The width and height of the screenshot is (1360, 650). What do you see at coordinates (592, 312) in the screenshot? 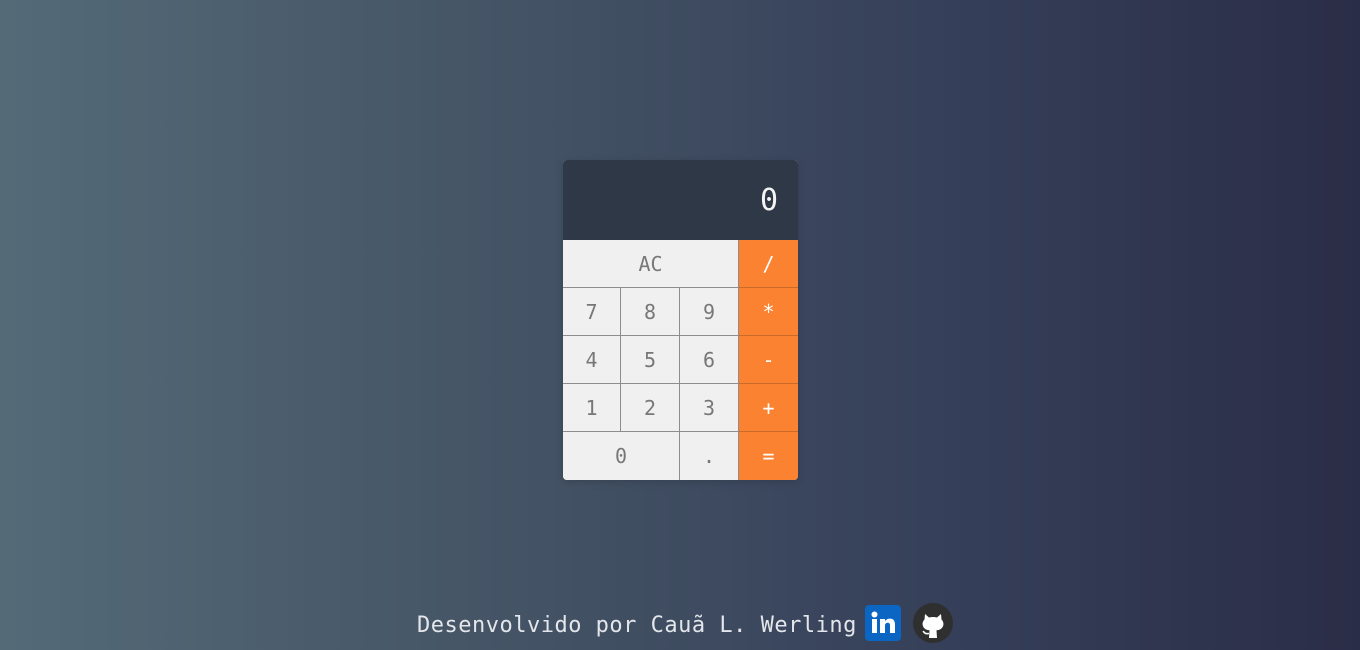
I see `digit-7-button: 7` at bounding box center [592, 312].